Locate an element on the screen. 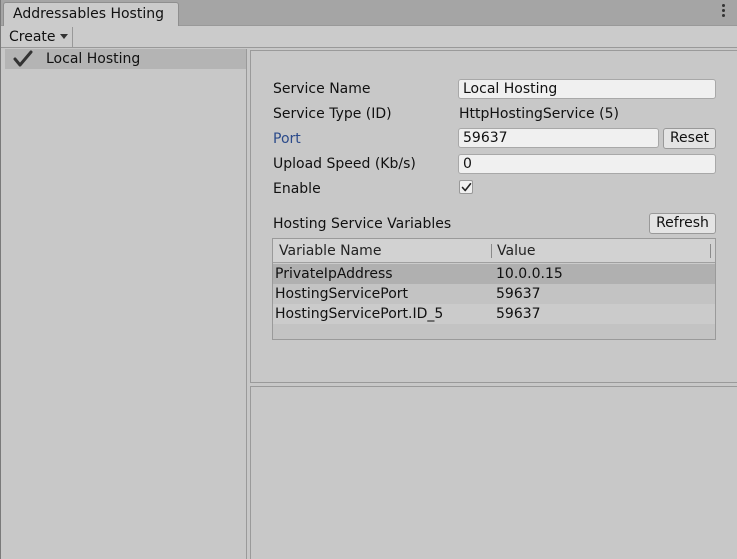 This screenshot has width=737, height=559. list-item-local-hosting: Local Hosting is located at coordinates (125, 59).